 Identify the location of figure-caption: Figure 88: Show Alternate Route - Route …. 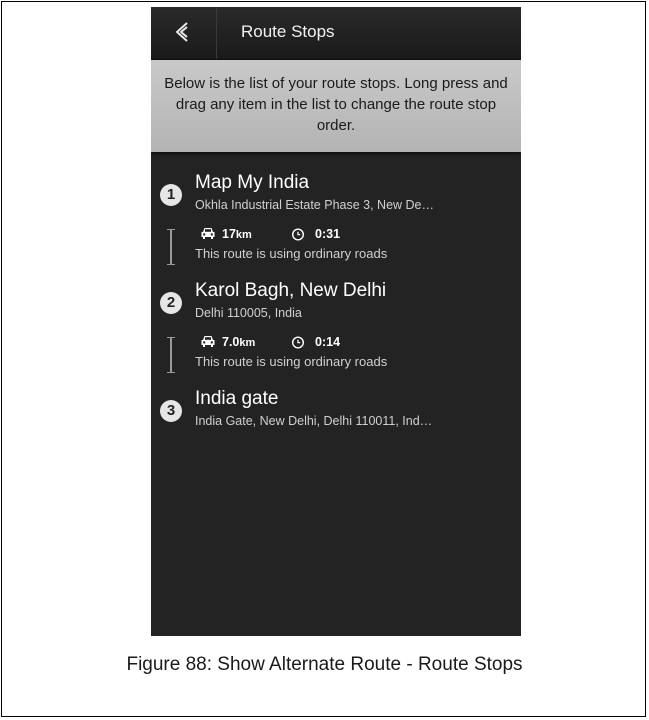
(324, 664).